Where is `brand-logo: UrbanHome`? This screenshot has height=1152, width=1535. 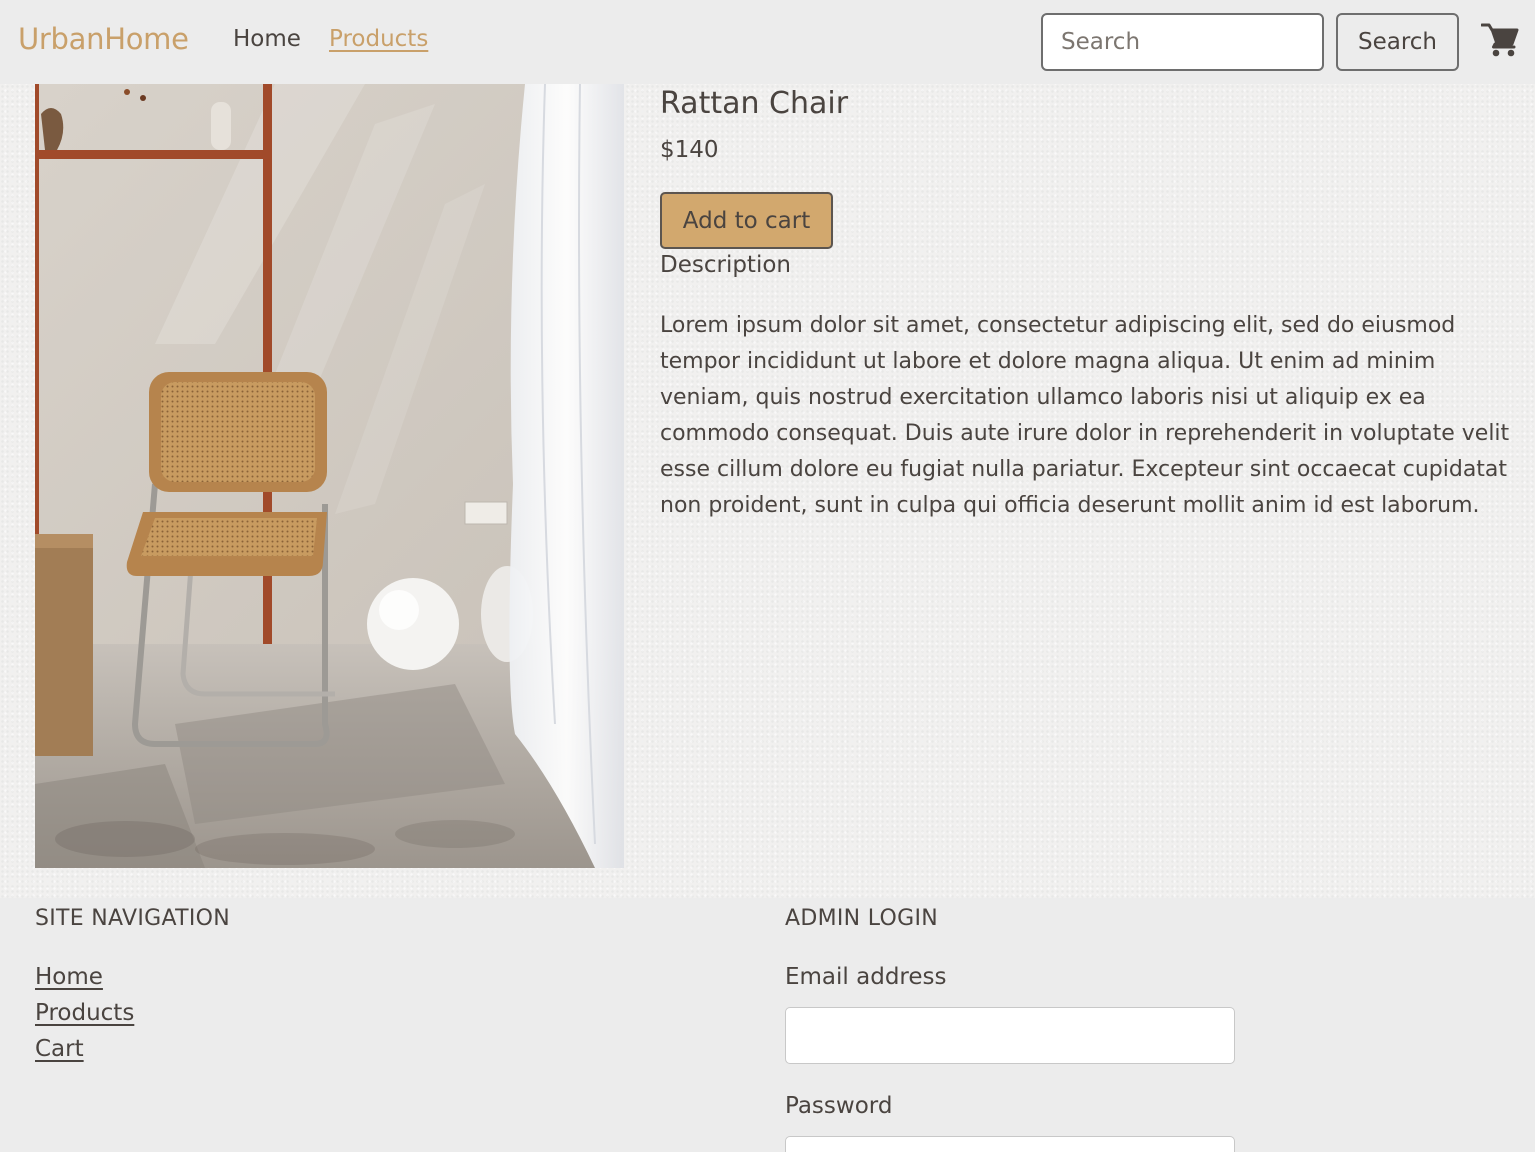
brand-logo: UrbanHome is located at coordinates (103, 39).